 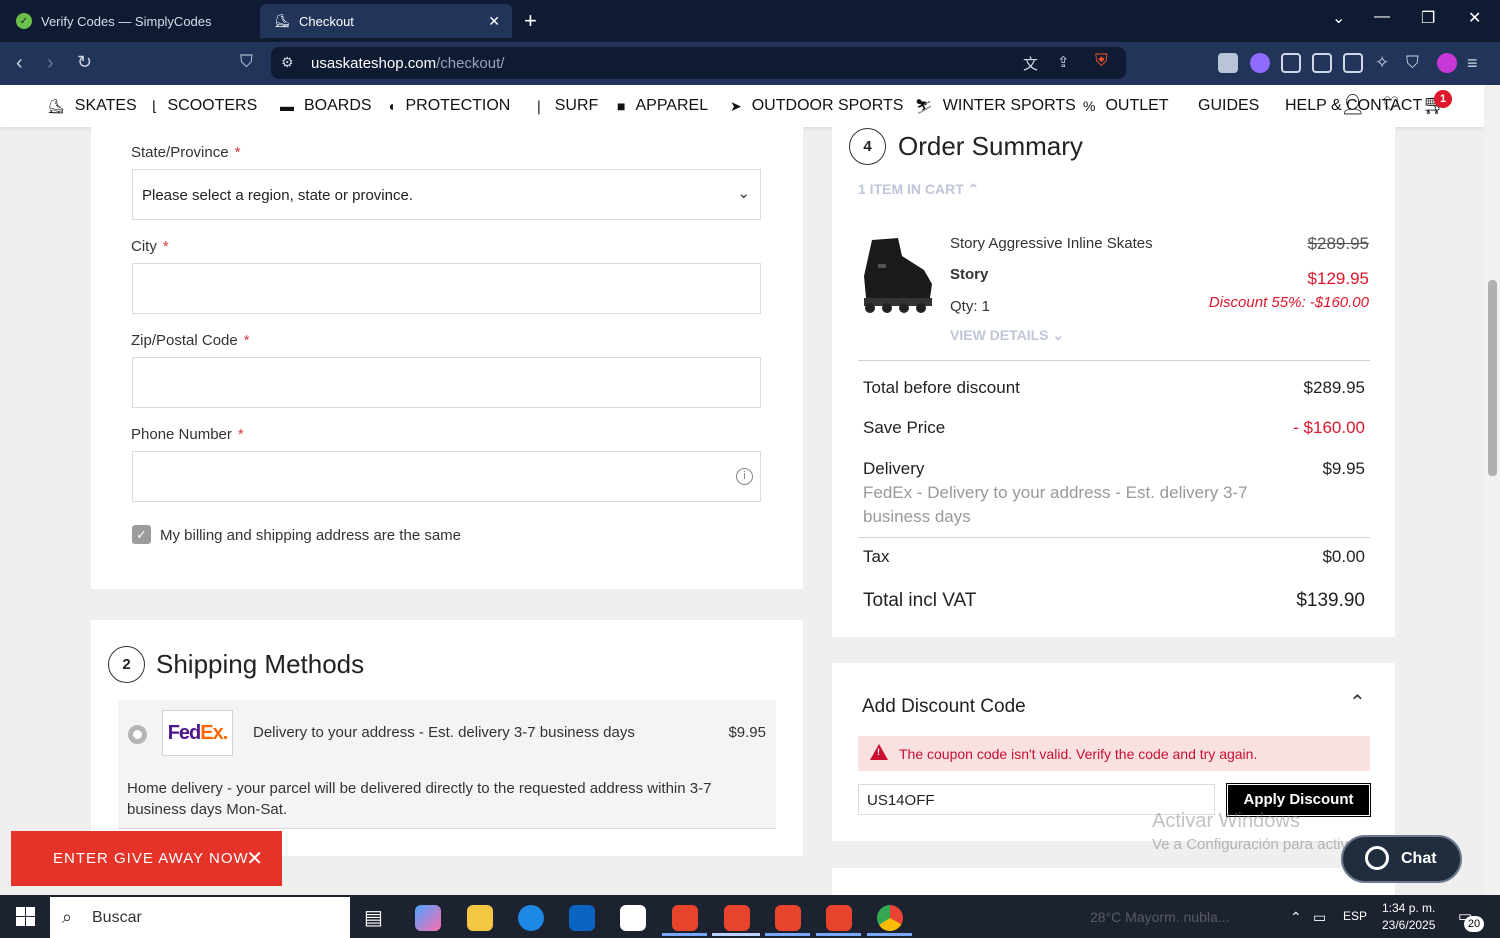 What do you see at coordinates (480, 918) in the screenshot?
I see `file-explorer-icon` at bounding box center [480, 918].